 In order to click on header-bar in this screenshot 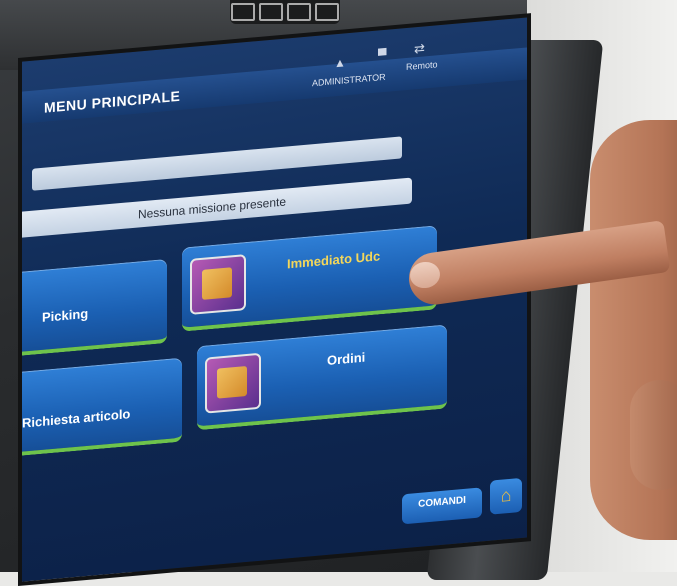, I will do `click(274, 85)`.